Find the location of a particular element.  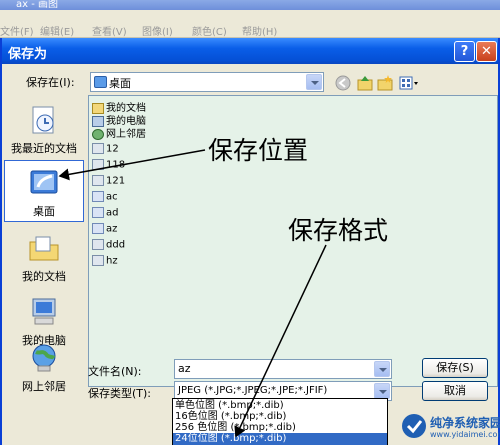

place-desktop-label: 桌面 is located at coordinates (44, 211).